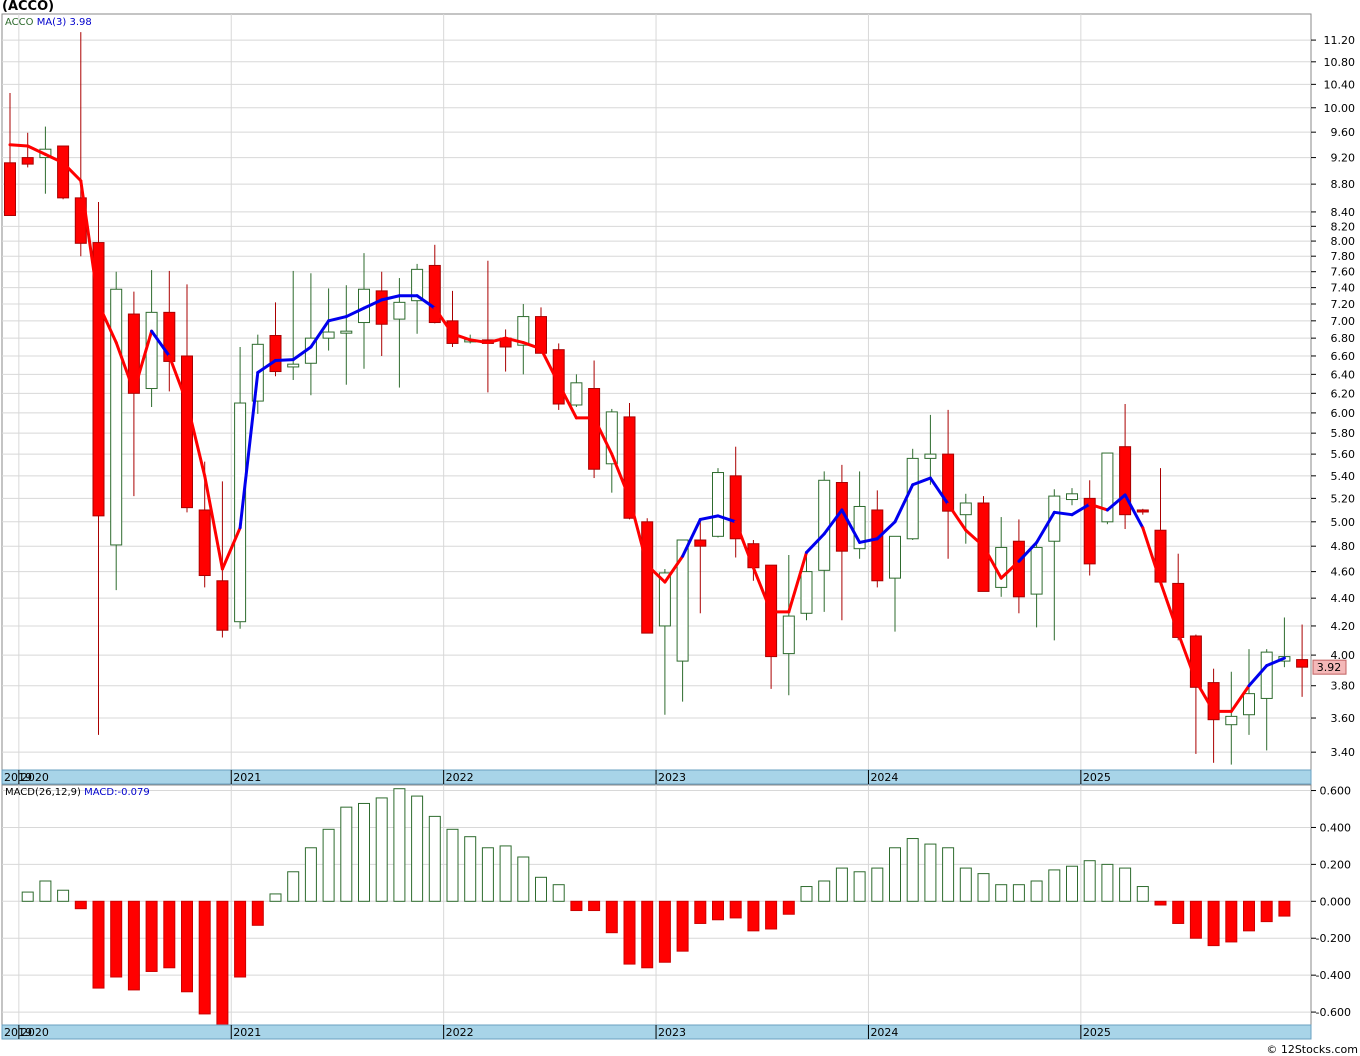 Image resolution: width=1360 pixels, height=1056 pixels. What do you see at coordinates (1333, 938) in the screenshot?
I see `macd-tick-label: -0.200` at bounding box center [1333, 938].